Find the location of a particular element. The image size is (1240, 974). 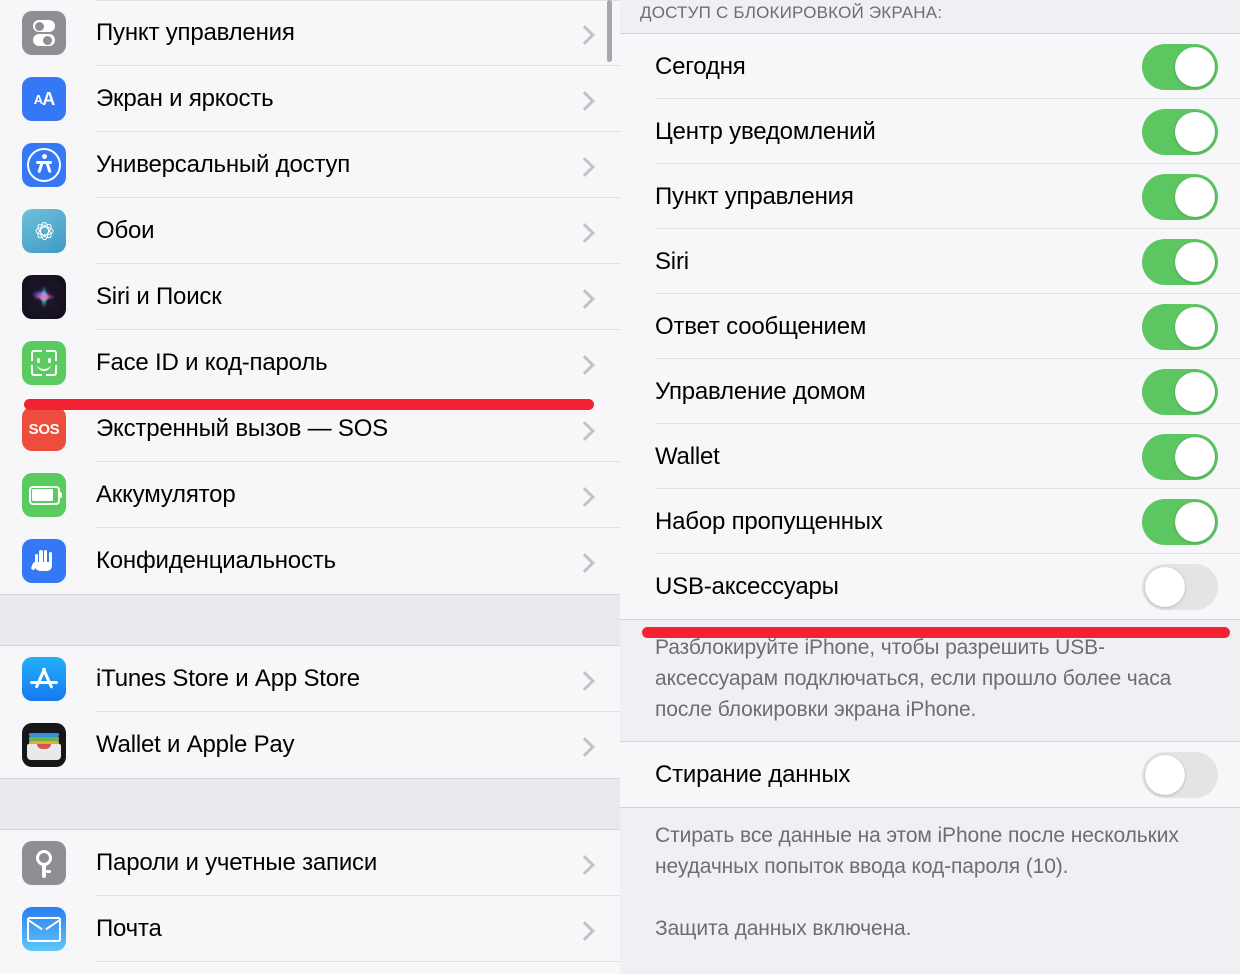

toggle-row-label: Стирание данных is located at coordinates (753, 774).